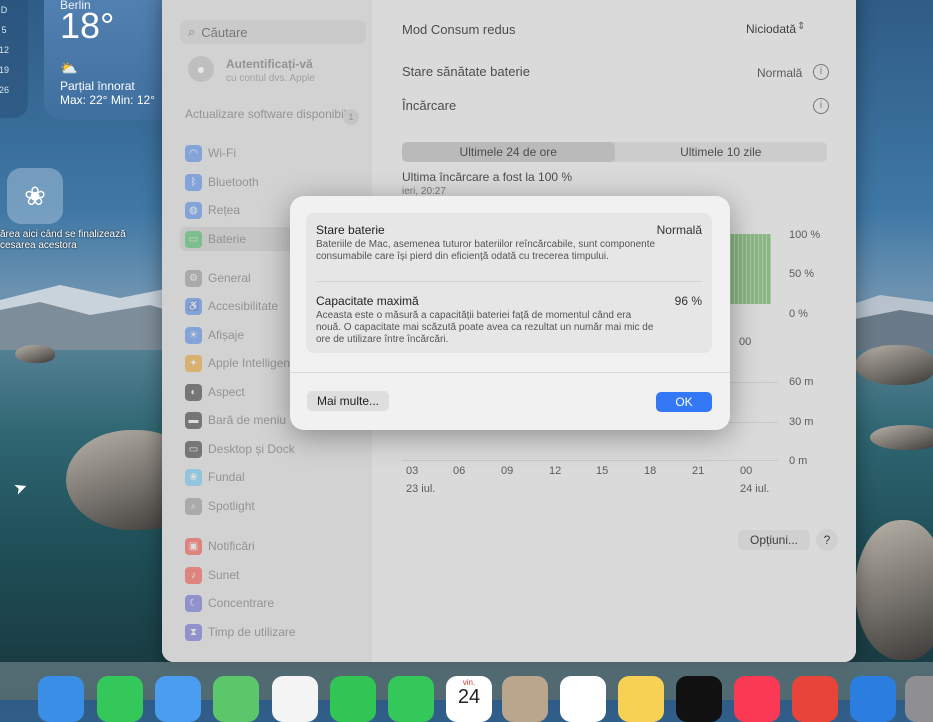  I want to click on xcode-icon, so click(873, 699).